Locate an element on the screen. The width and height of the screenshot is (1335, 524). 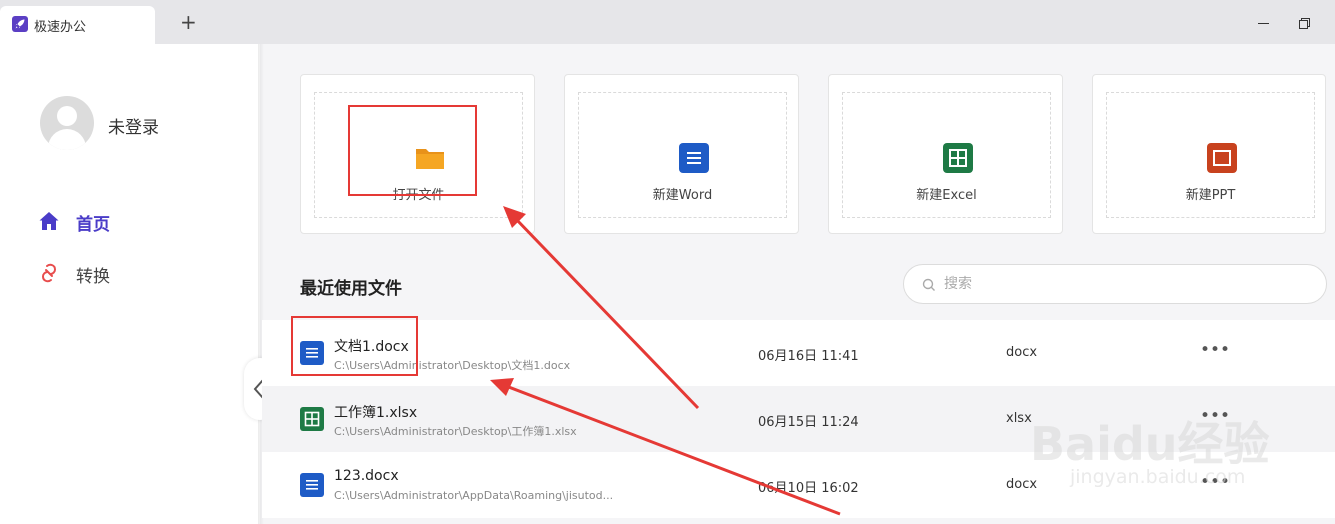
watermark-text: Baidu经验 is located at coordinates (1150, 444).